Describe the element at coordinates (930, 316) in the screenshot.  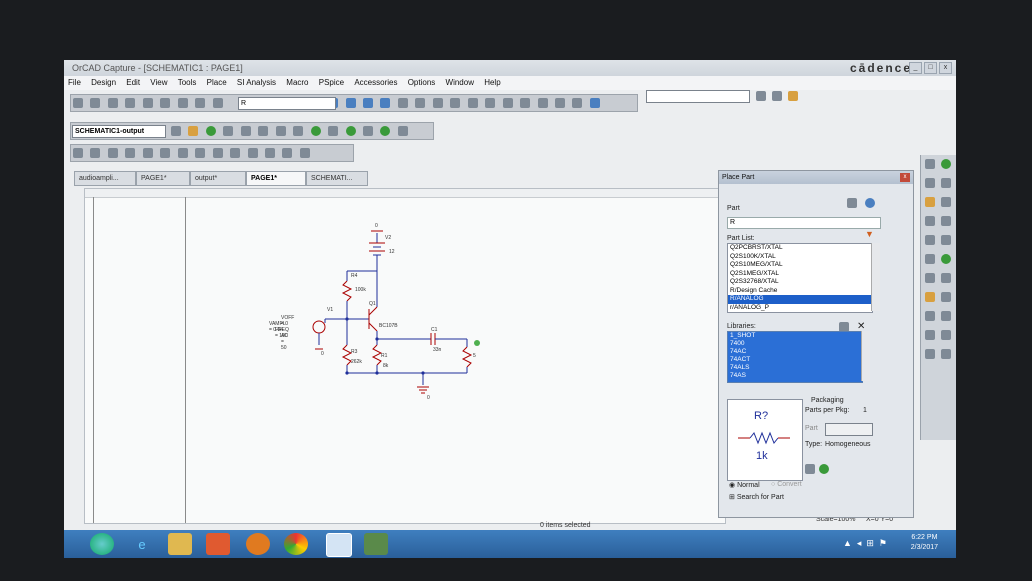
I see `rectangle-icon` at that location.